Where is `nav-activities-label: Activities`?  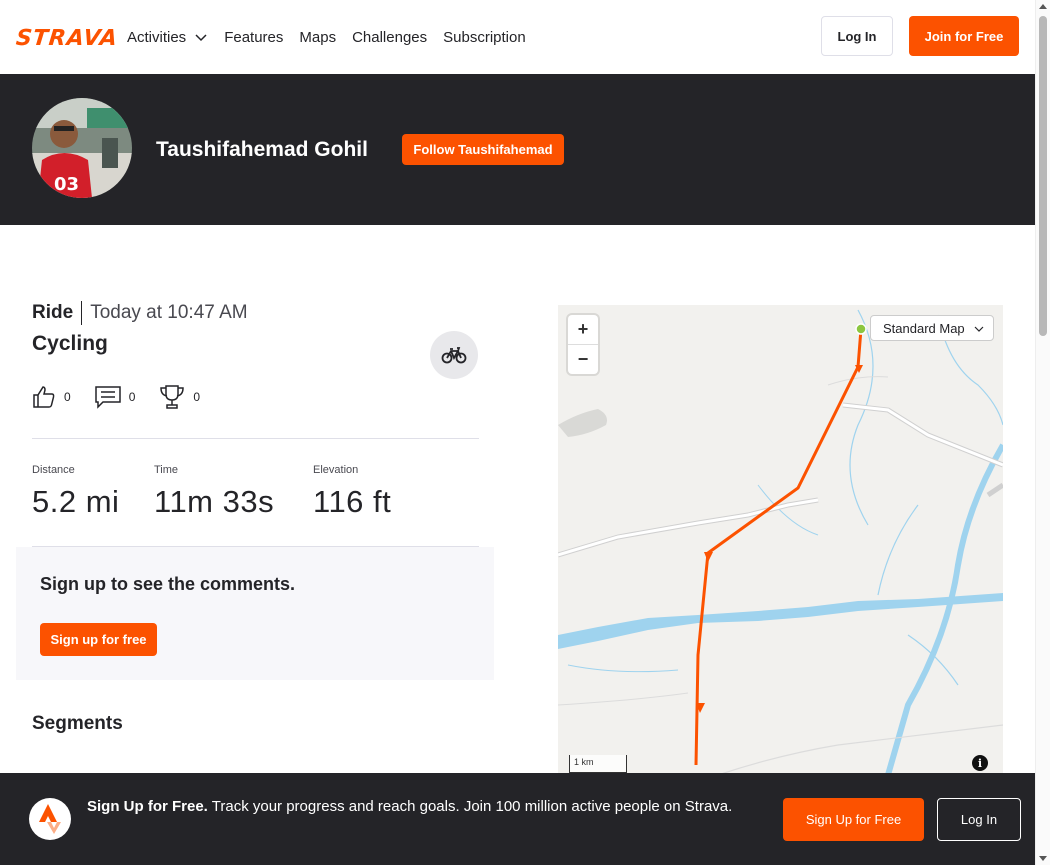
nav-activities-label: Activities is located at coordinates (157, 37).